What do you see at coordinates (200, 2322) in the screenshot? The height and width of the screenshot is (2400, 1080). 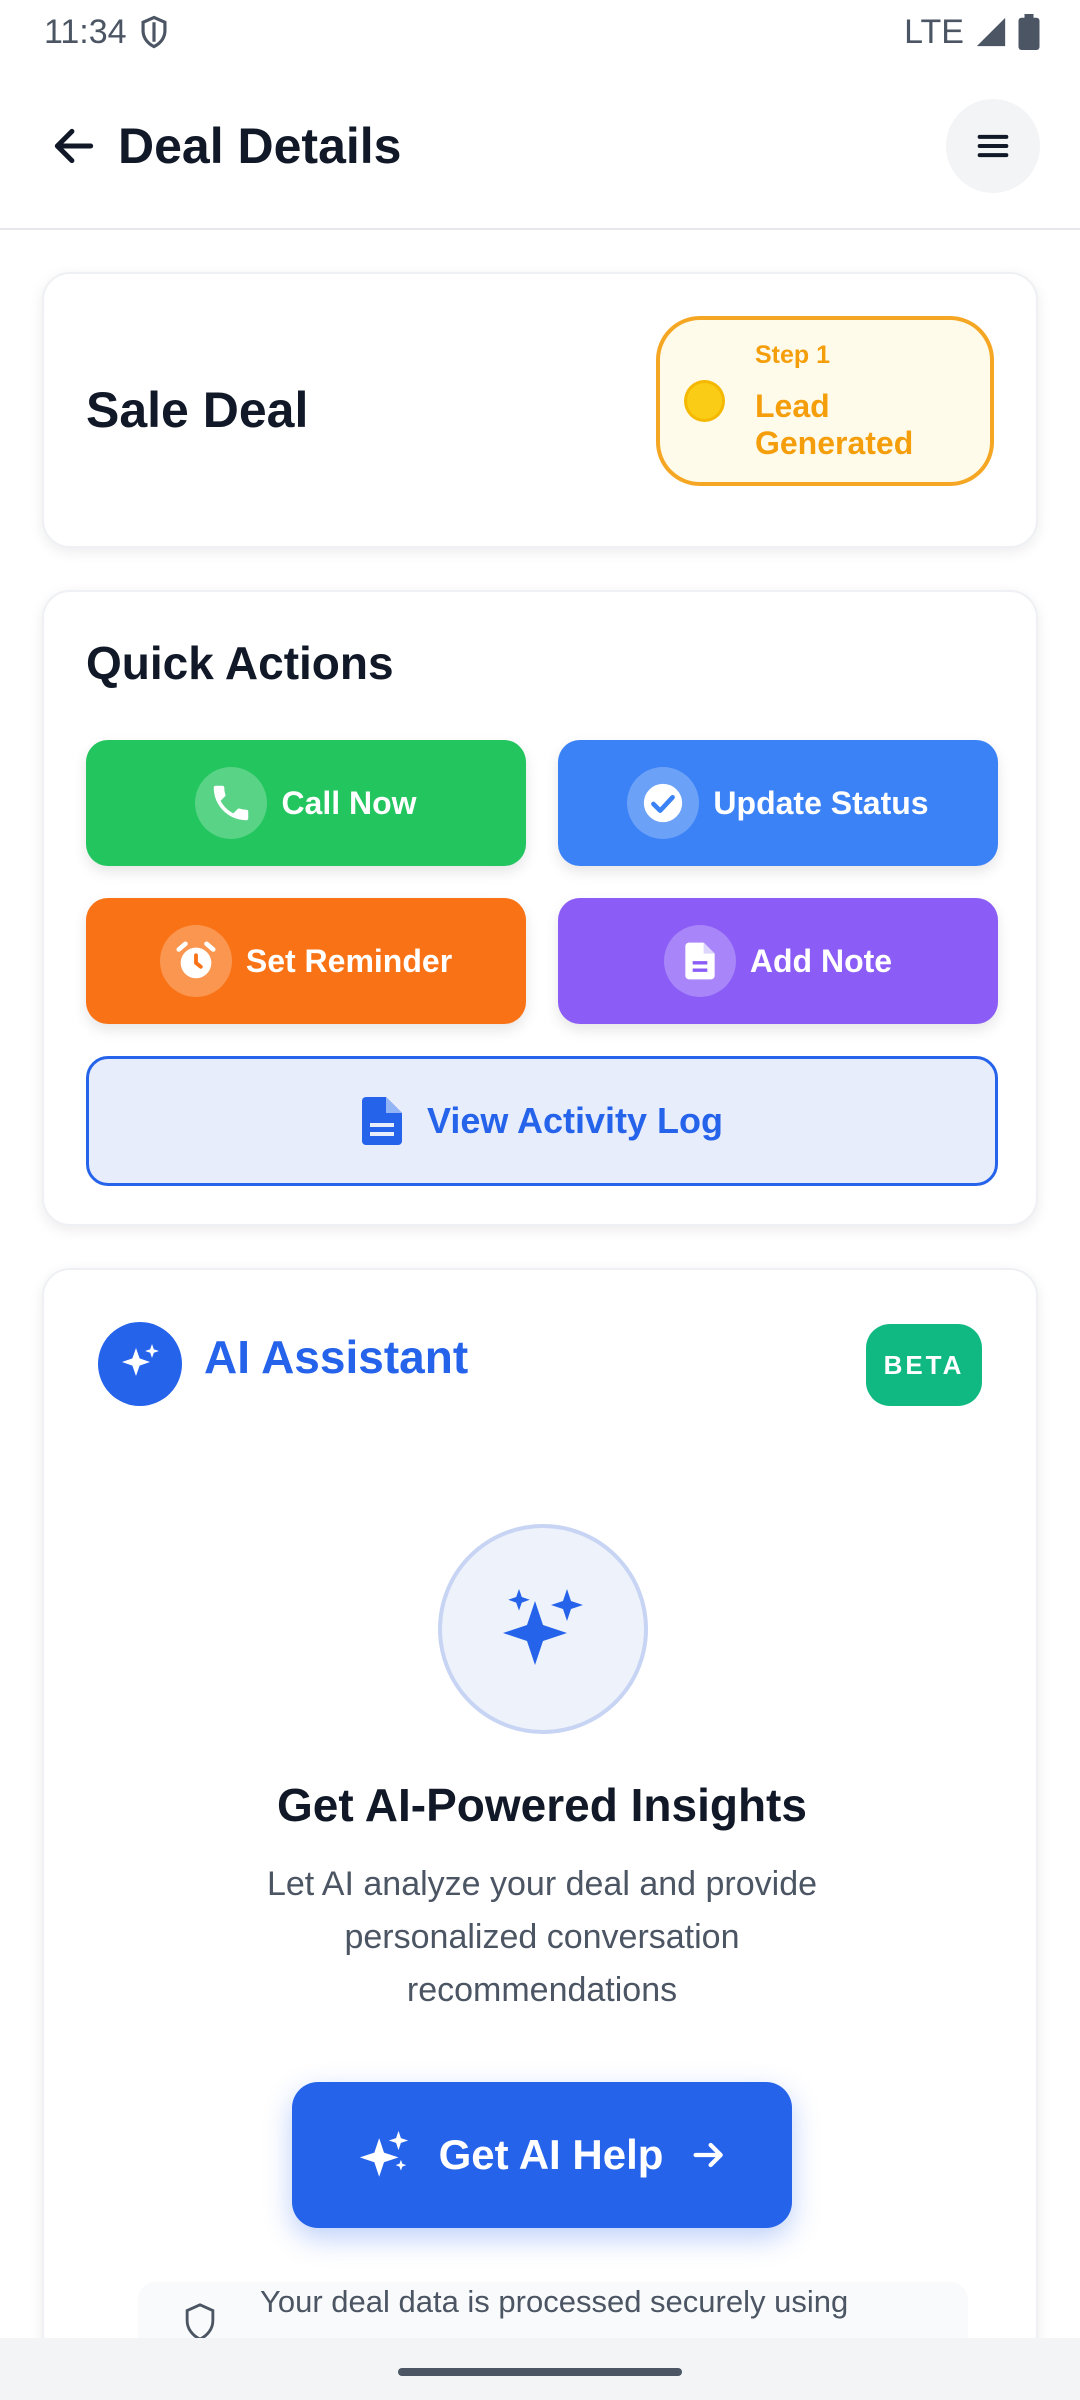 I see `shield-icon` at bounding box center [200, 2322].